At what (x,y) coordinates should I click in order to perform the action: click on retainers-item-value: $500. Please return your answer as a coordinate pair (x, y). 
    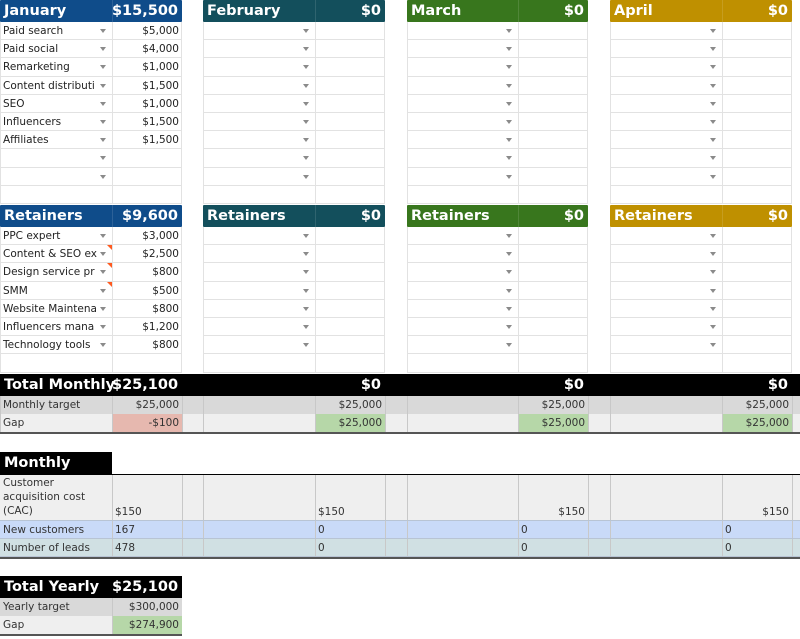
    Looking at the image, I should click on (147, 291).